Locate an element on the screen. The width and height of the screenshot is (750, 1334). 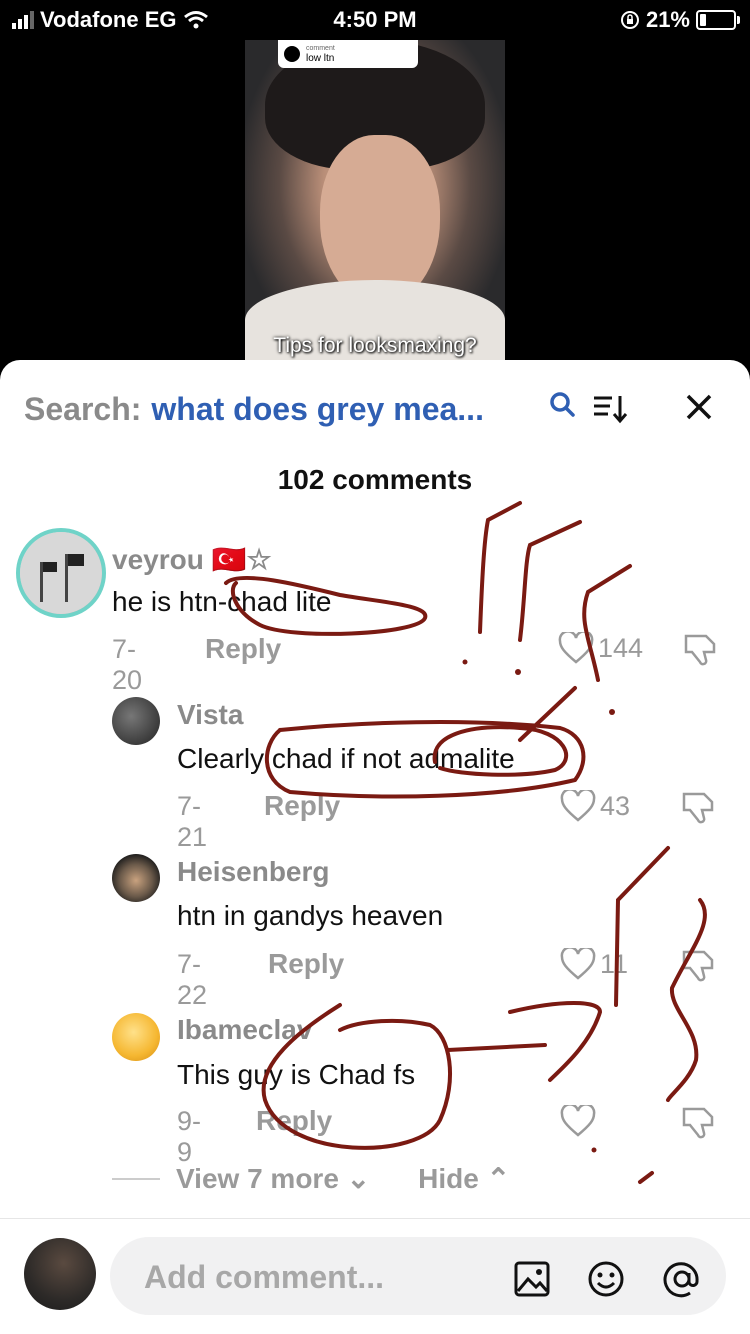
close-icon is located at coordinates (699, 407).